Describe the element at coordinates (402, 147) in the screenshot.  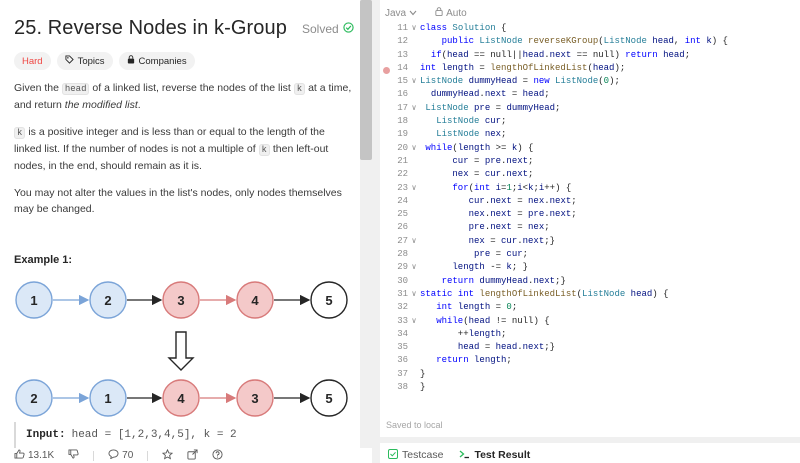
I see `line-number: 20` at that location.